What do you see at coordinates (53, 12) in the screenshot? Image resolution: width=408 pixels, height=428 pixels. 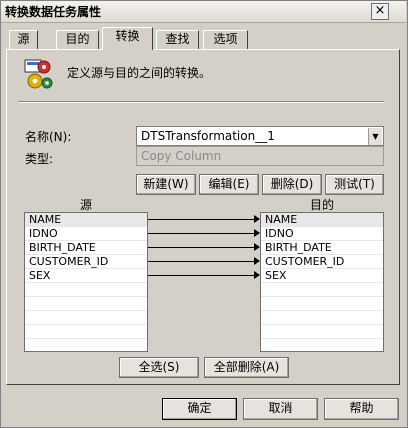 I see `window-title: 转换数据任务属性` at bounding box center [53, 12].